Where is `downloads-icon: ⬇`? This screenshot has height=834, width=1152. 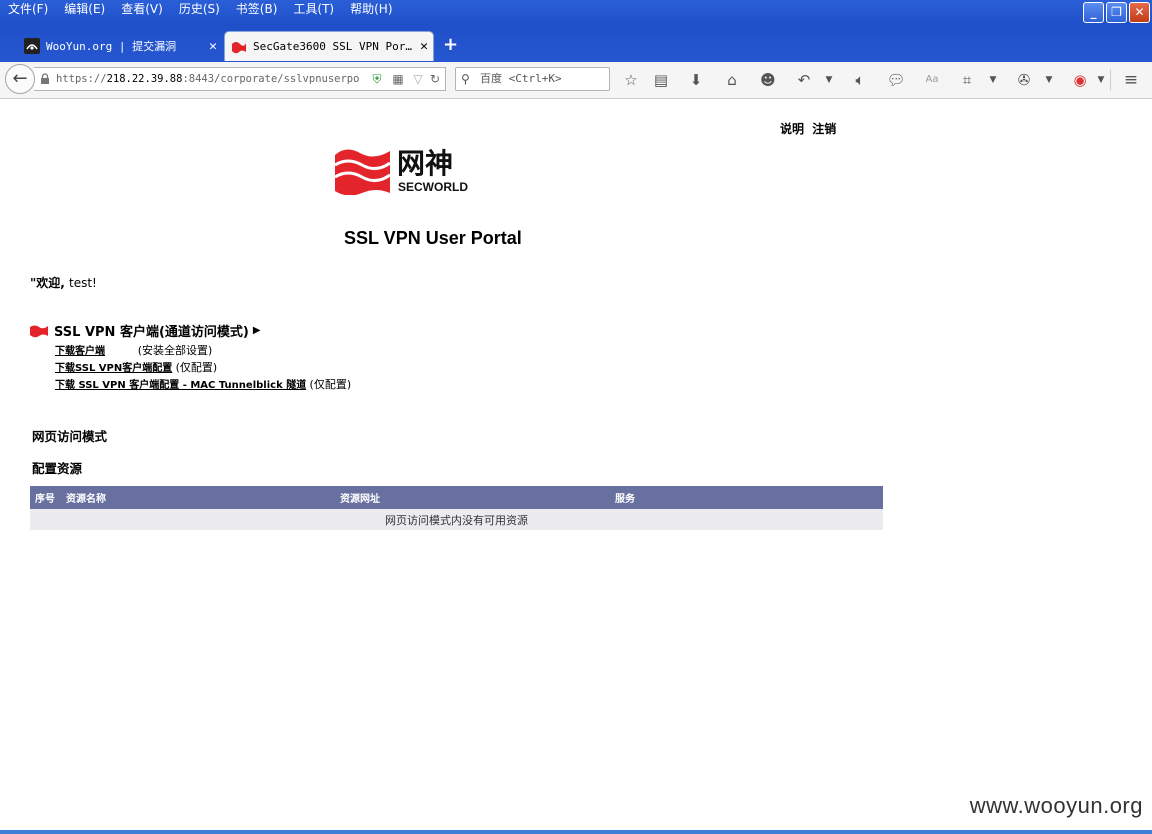
downloads-icon: ⬇ is located at coordinates (696, 80).